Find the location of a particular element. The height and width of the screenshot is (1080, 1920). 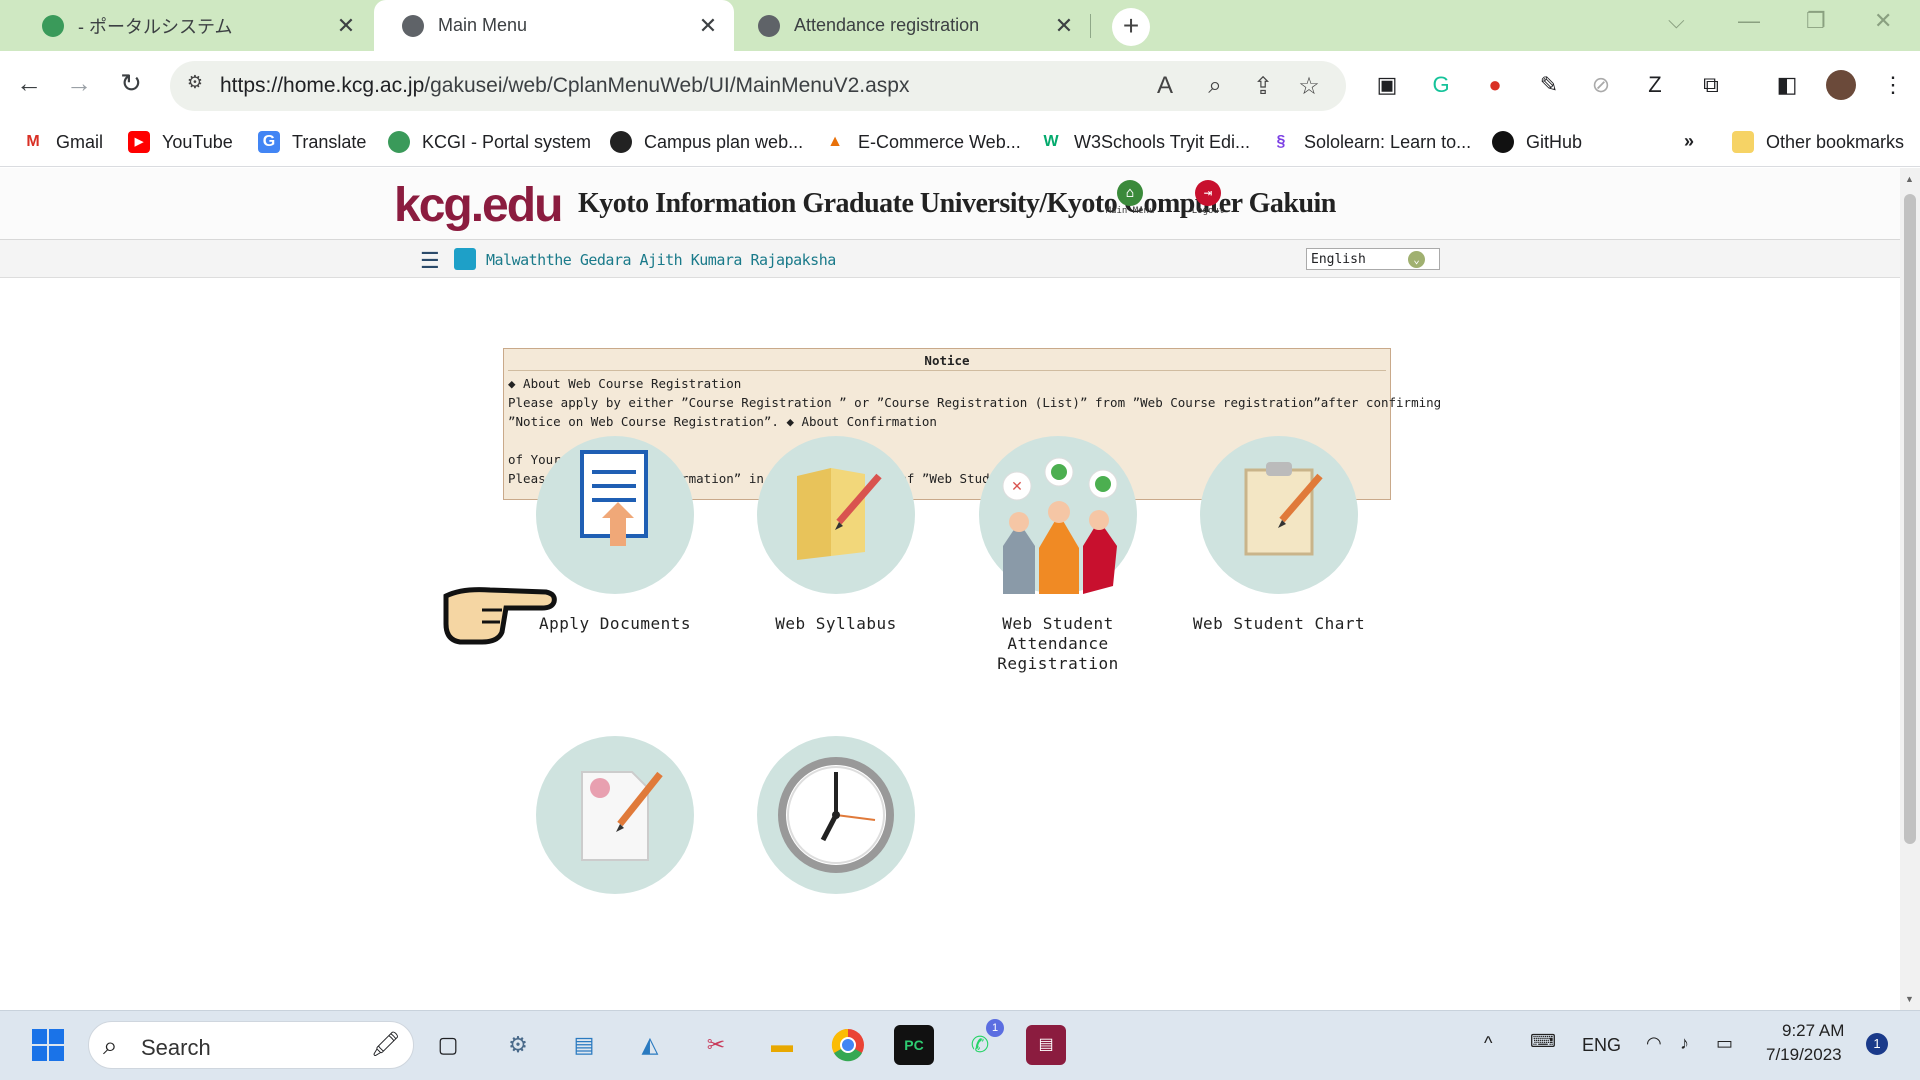

globe-icon is located at coordinates (621, 142).